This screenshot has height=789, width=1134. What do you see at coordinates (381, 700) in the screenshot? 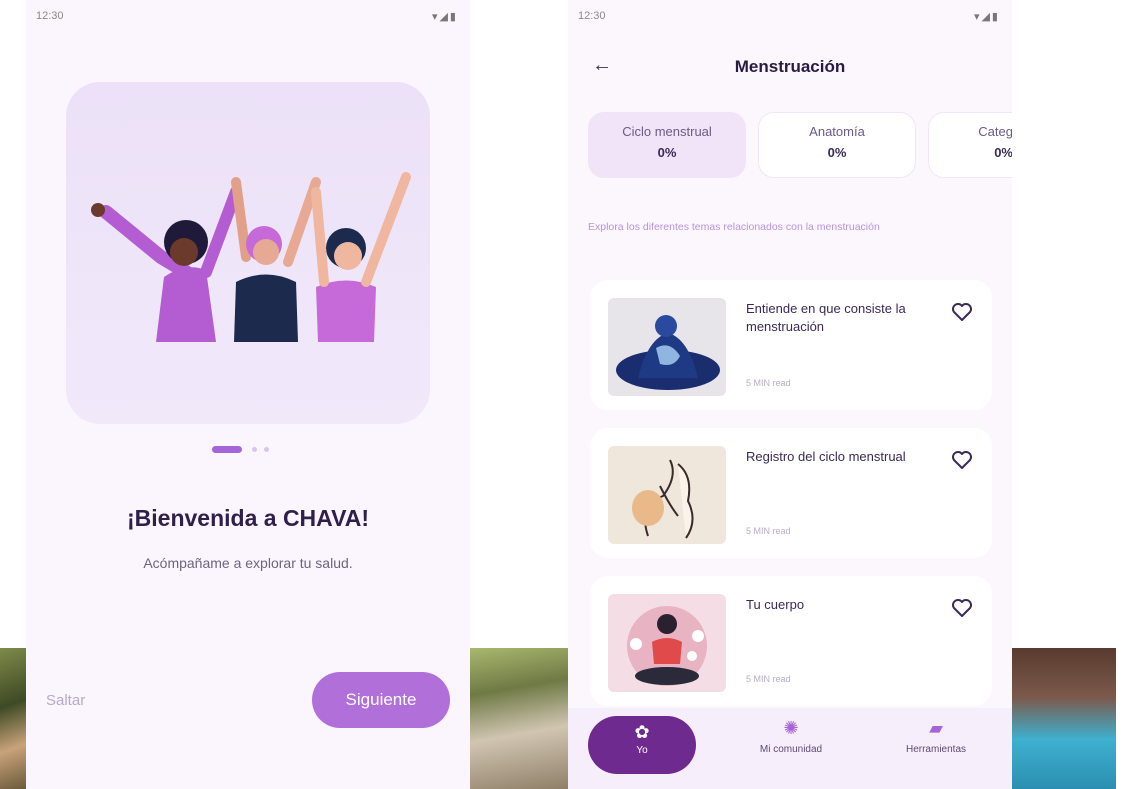
I see `next-button: Siguiente` at bounding box center [381, 700].